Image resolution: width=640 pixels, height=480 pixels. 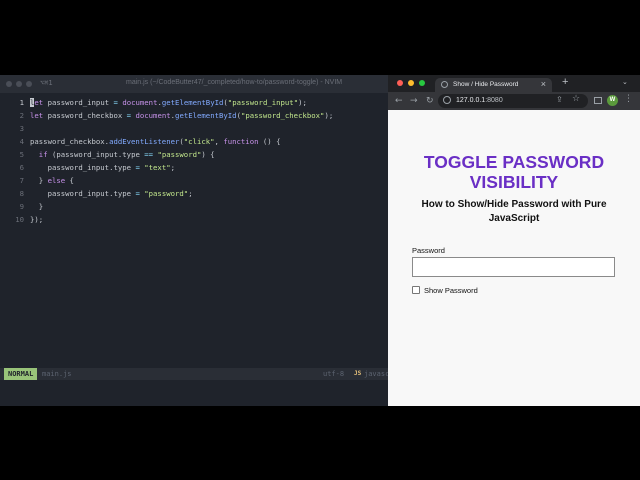 What do you see at coordinates (263, 102) in the screenshot?
I see `code-token: "password_input"` at bounding box center [263, 102].